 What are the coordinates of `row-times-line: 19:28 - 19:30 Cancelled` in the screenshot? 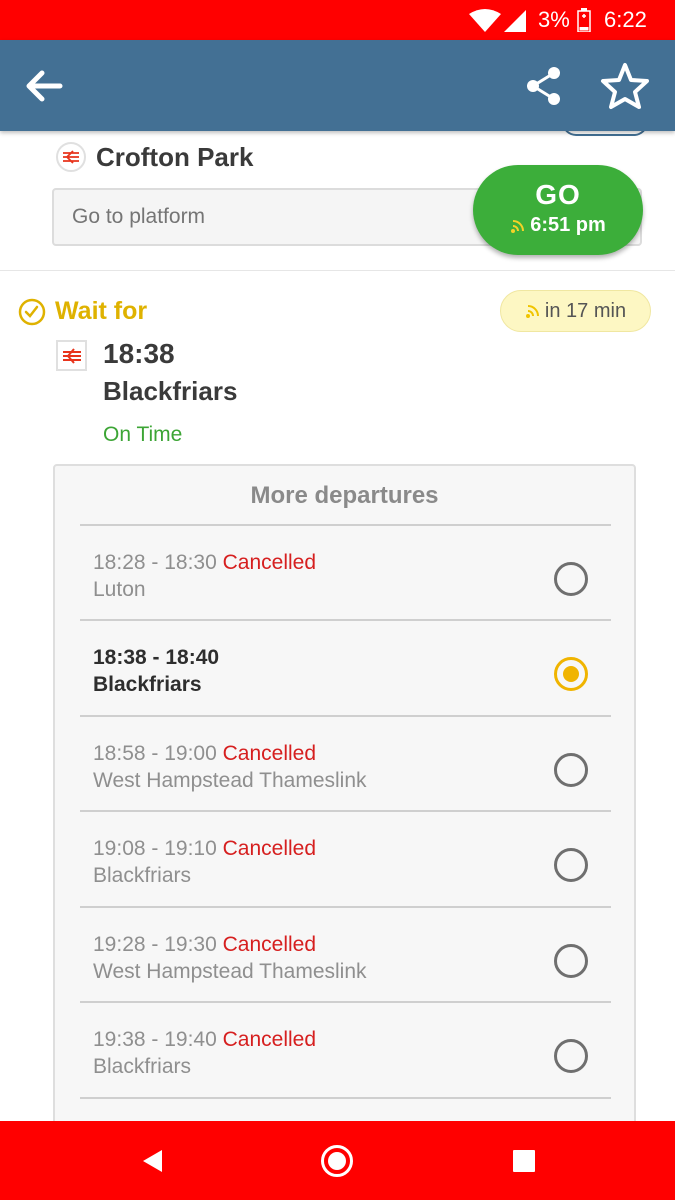 It's located at (204, 945).